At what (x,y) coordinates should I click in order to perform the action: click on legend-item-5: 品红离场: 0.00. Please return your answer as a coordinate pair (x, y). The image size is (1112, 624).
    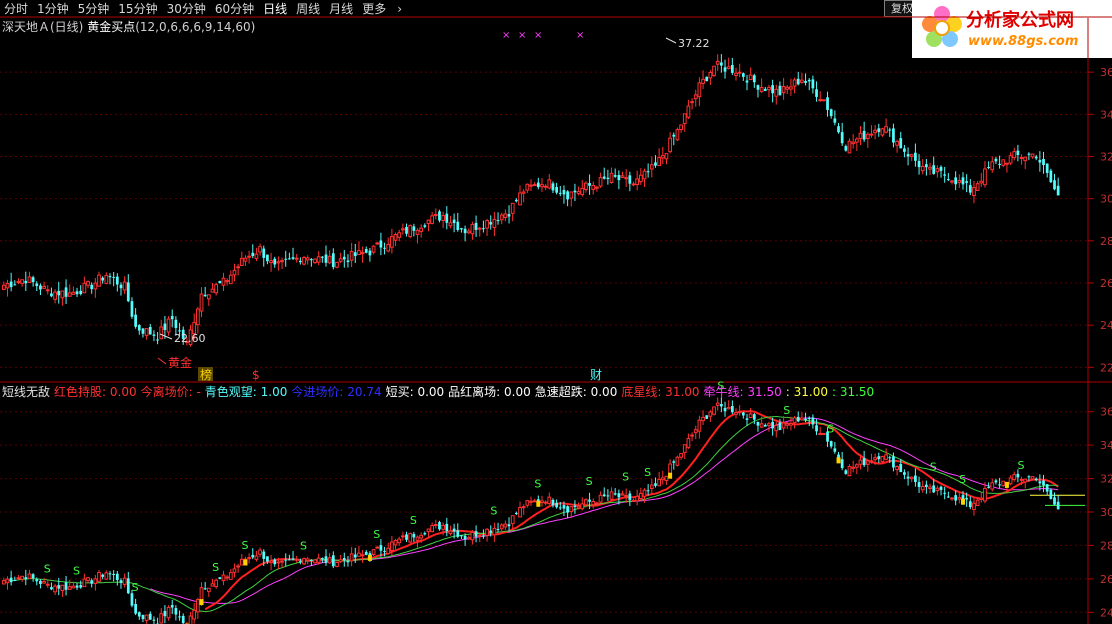
    Looking at the image, I should click on (489, 392).